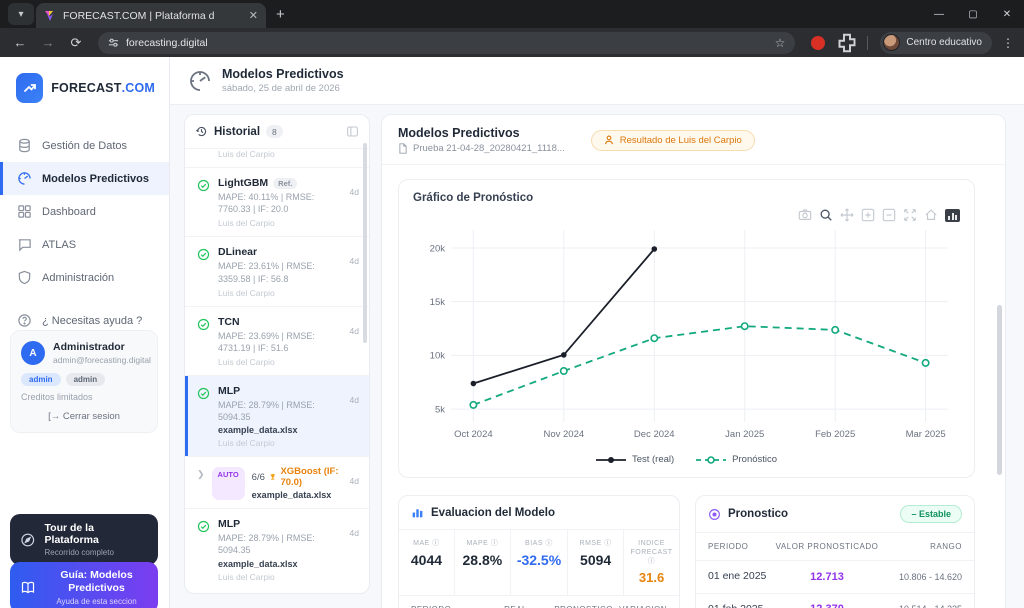  What do you see at coordinates (827, 576) in the screenshot?
I see `row-valor: 12.713` at bounding box center [827, 576].